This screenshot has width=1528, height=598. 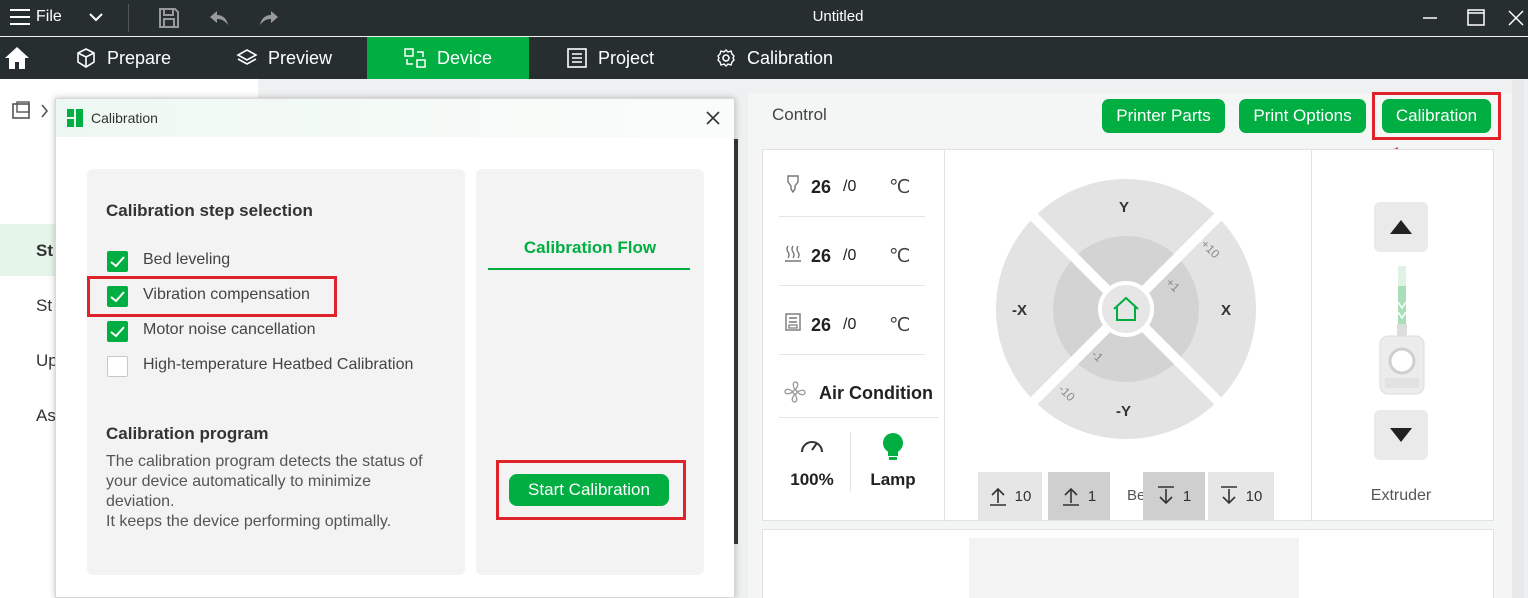 I want to click on chamber-temp-row: 26 /0 ℃, so click(x=852, y=321).